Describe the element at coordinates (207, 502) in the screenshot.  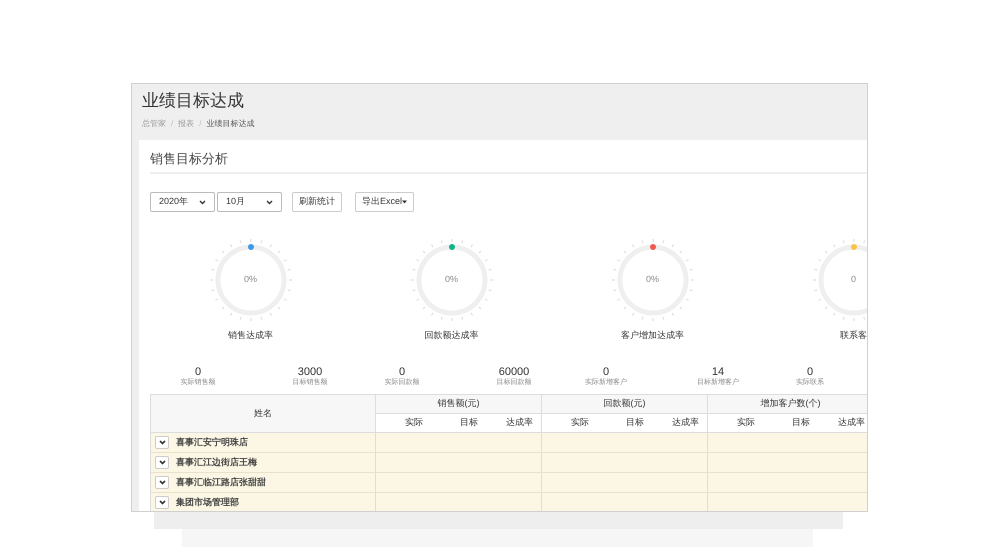
I see `row-name: 集团市场管理部` at that location.